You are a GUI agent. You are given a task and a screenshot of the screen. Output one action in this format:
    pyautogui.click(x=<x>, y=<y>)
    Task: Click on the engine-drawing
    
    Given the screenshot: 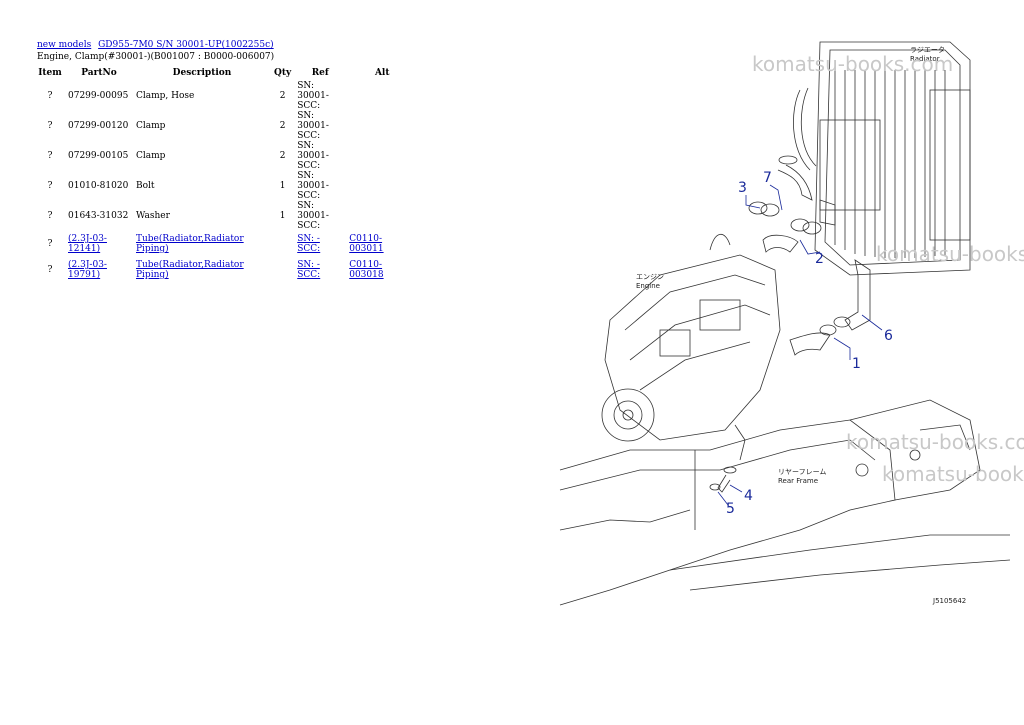 What is the action you would take?
    pyautogui.click(x=691, y=347)
    